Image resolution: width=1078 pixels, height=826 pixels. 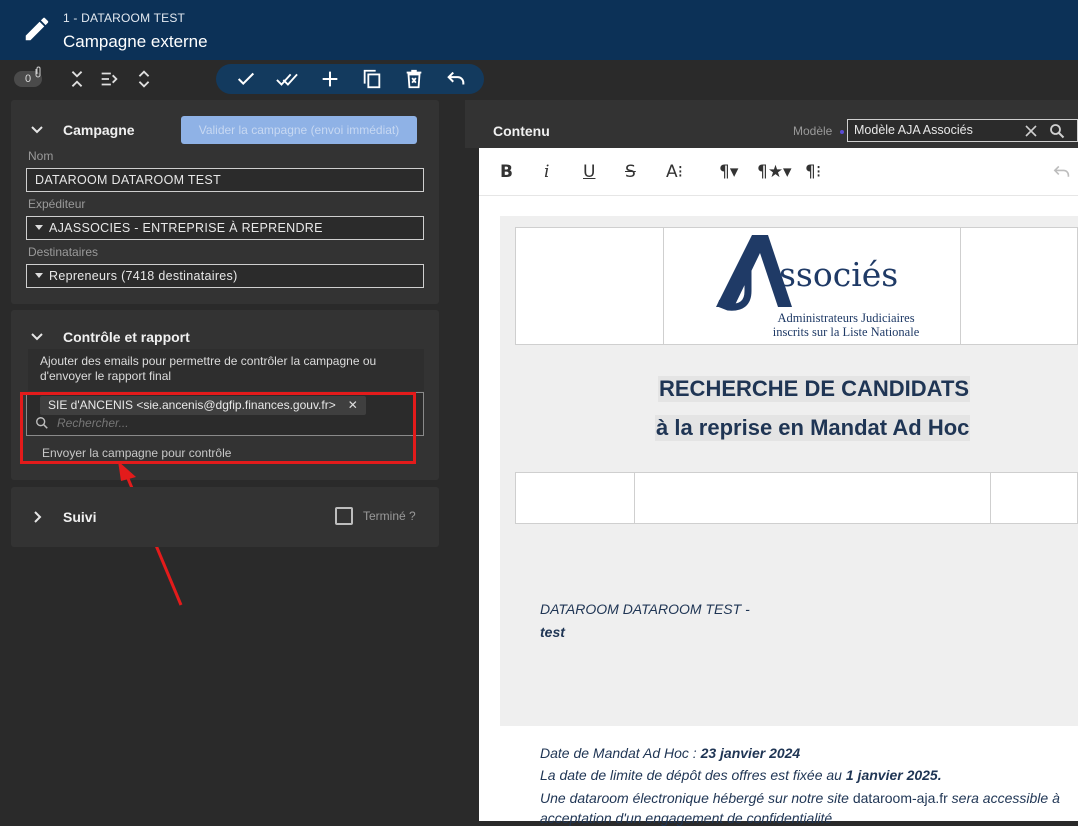 What do you see at coordinates (350, 79) in the screenshot?
I see `action-toolbar` at bounding box center [350, 79].